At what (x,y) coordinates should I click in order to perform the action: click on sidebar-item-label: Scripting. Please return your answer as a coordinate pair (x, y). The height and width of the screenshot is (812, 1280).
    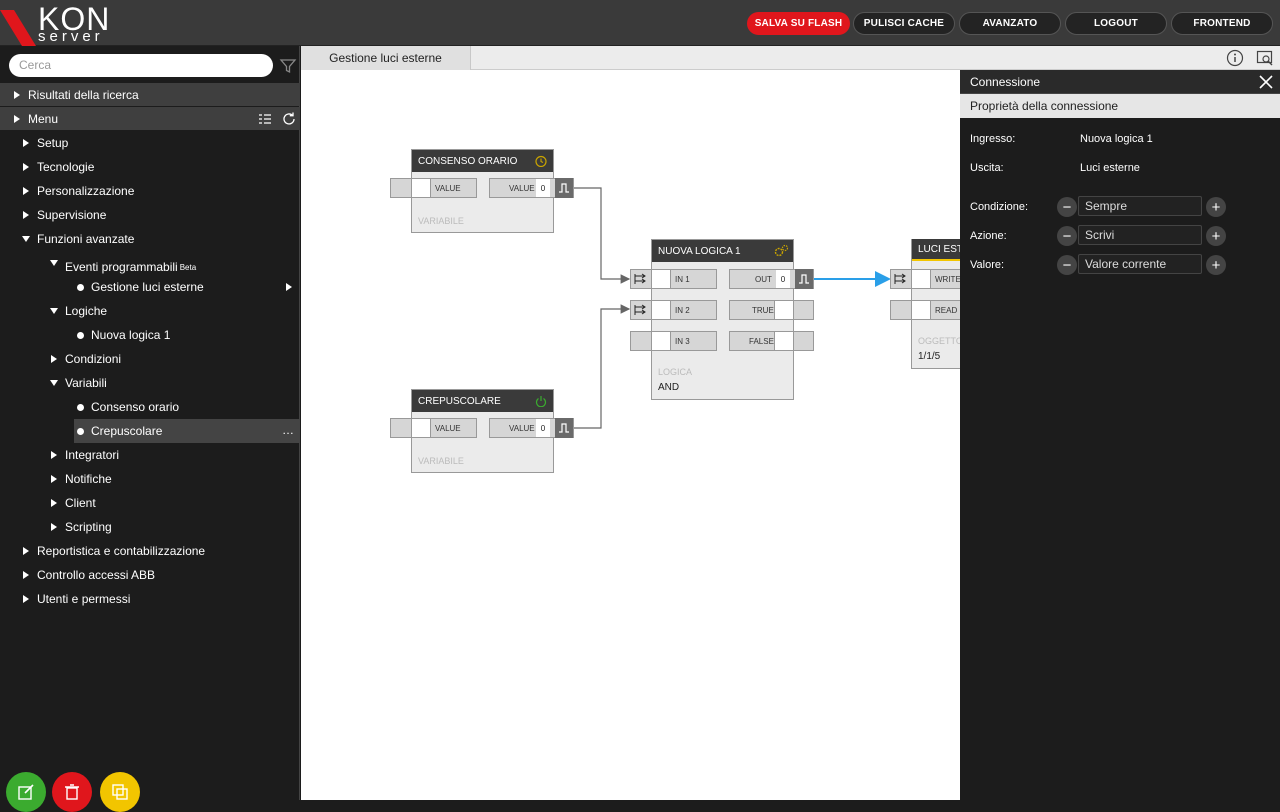
    Looking at the image, I should click on (88, 527).